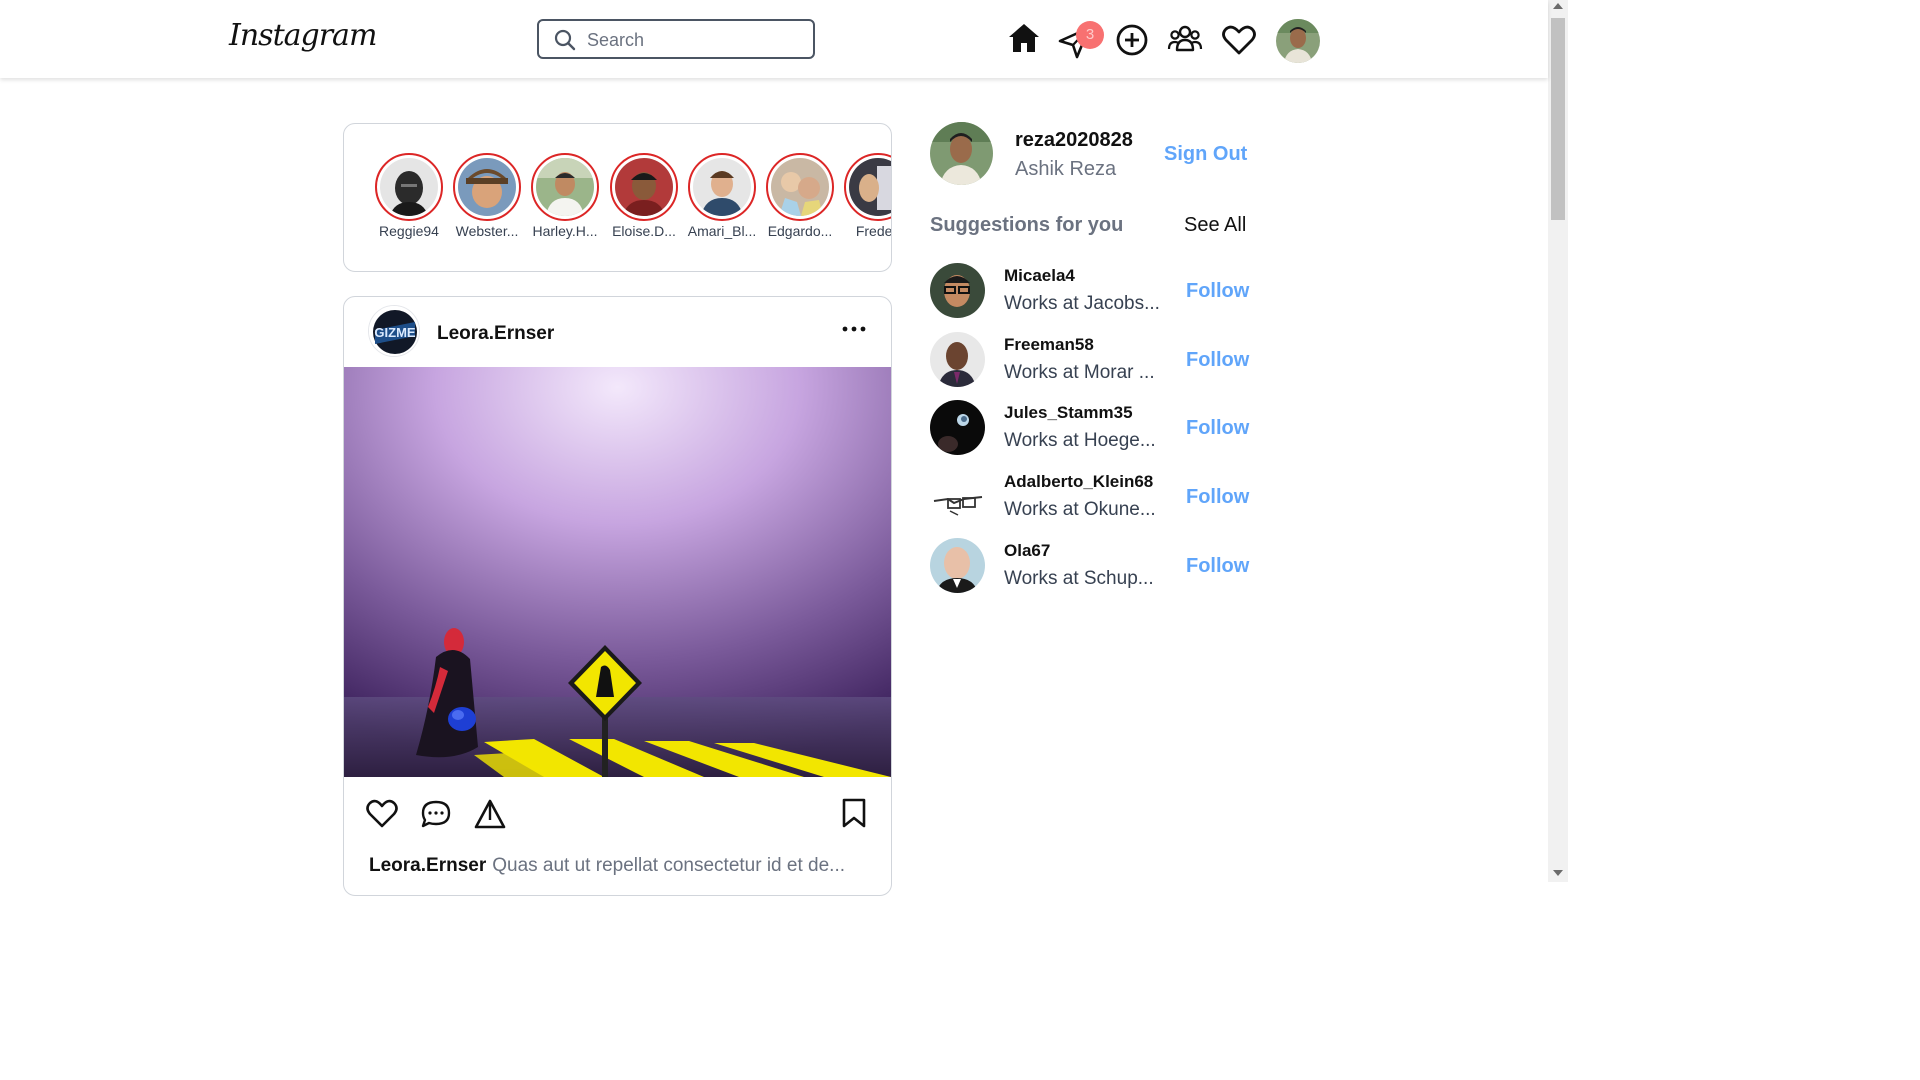  I want to click on home-icon, so click(1024, 38).